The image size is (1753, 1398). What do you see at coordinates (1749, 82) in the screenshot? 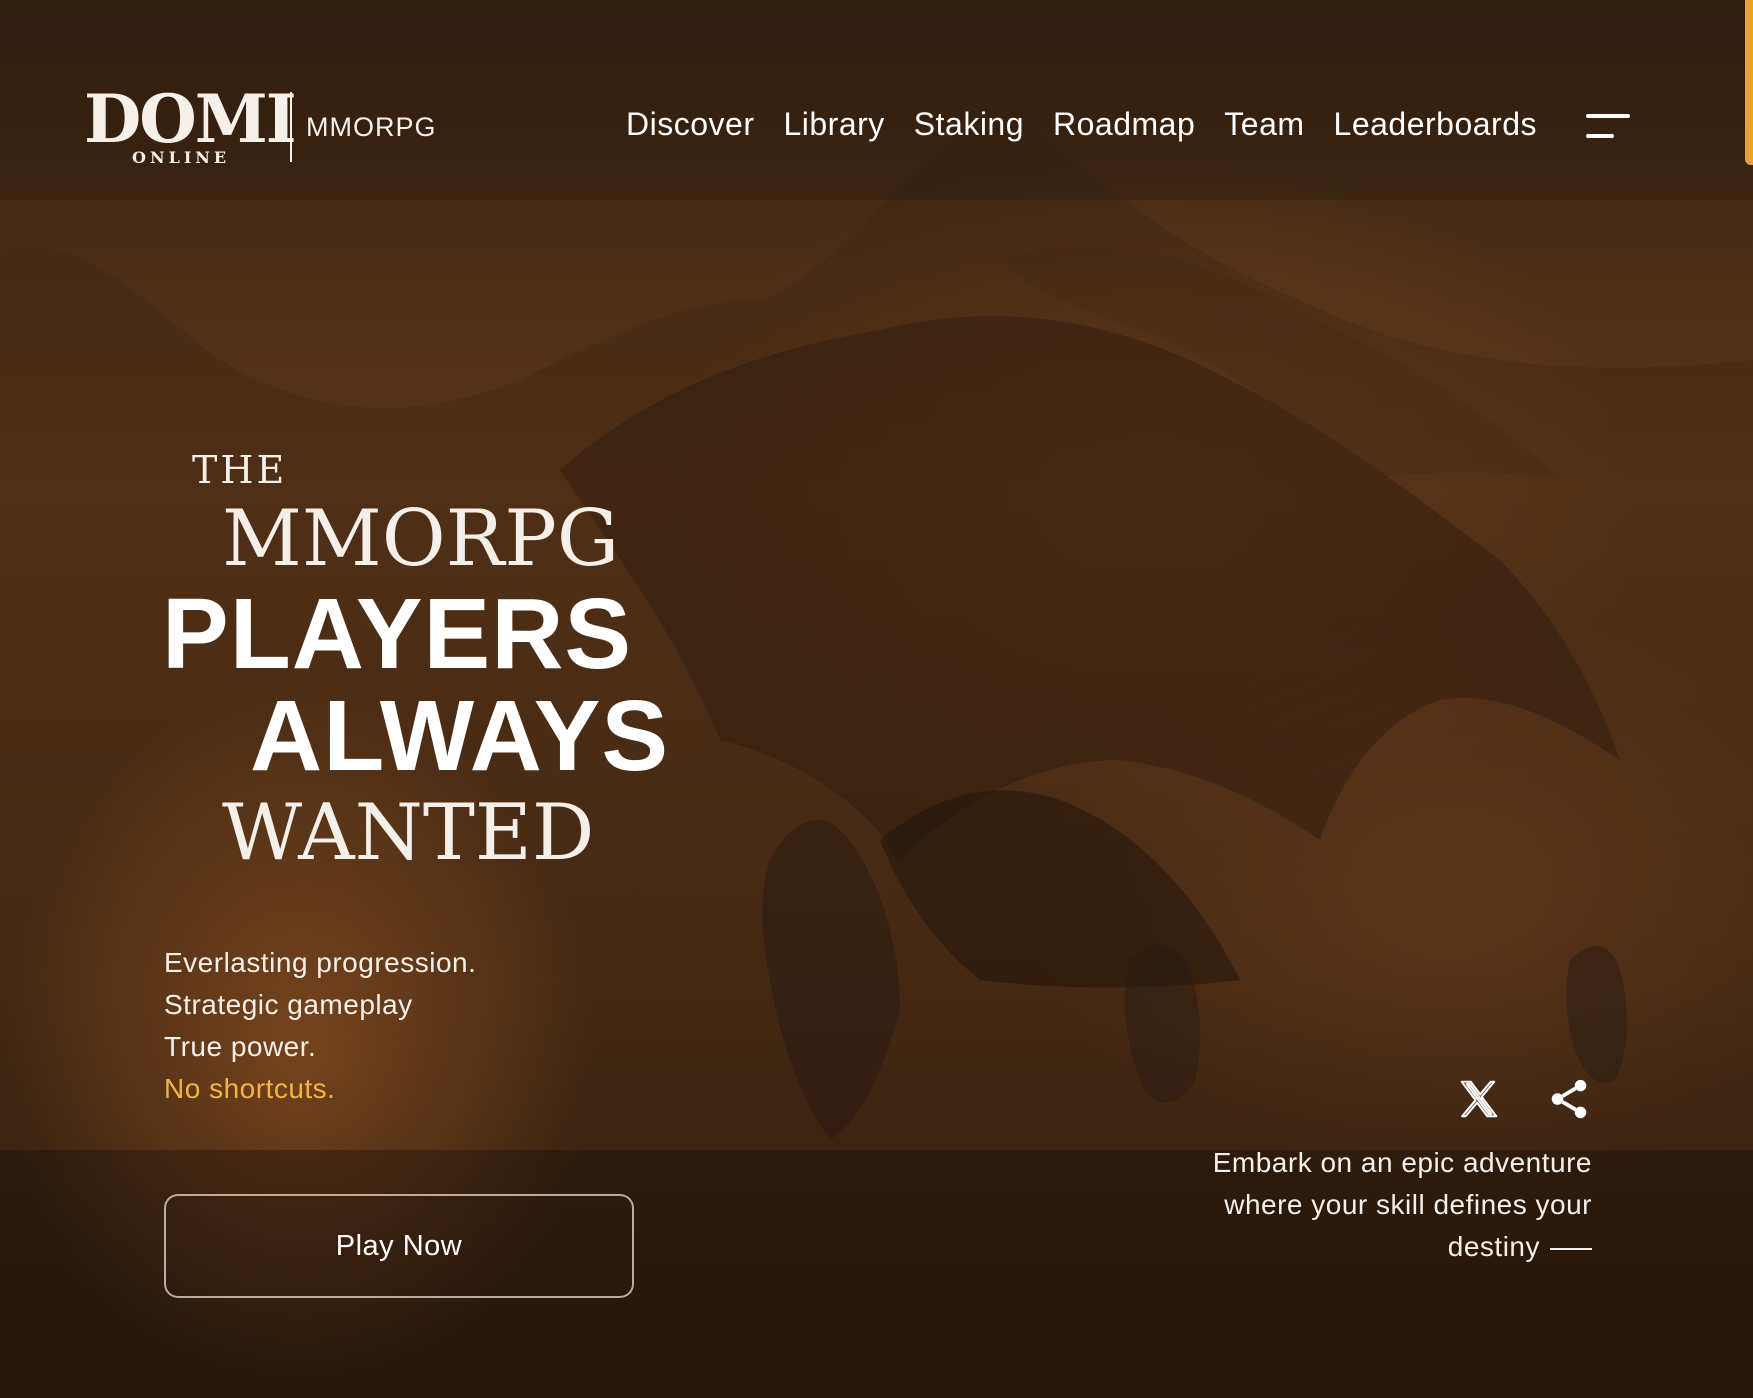
I see `scroll-indicator` at bounding box center [1749, 82].